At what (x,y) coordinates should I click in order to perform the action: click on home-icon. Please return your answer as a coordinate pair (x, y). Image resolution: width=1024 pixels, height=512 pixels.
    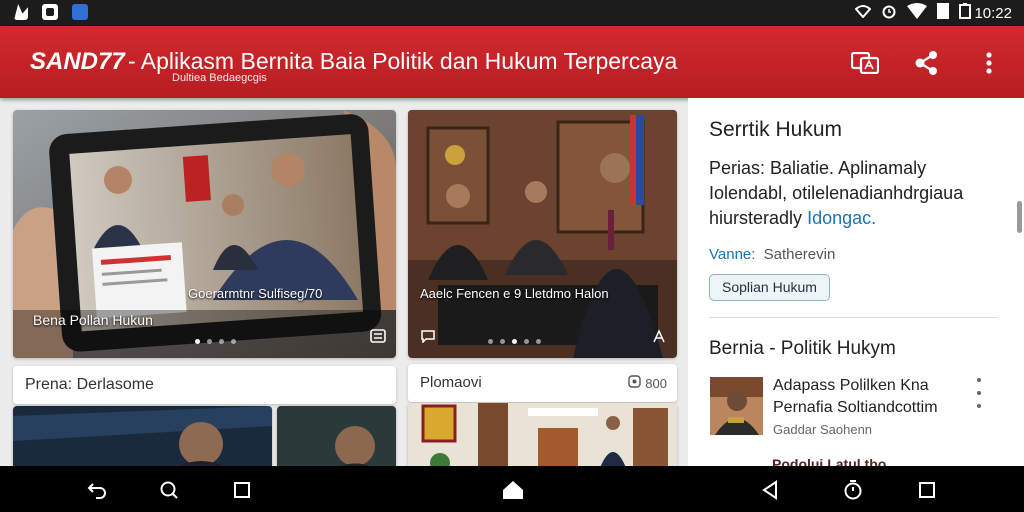
    Looking at the image, I should click on (513, 490).